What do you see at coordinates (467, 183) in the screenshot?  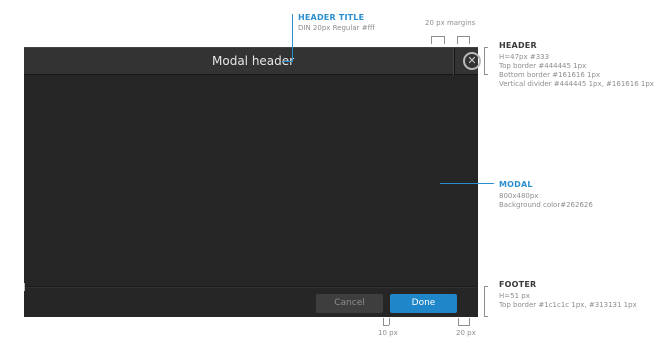 I see `modal-leader-line` at bounding box center [467, 183].